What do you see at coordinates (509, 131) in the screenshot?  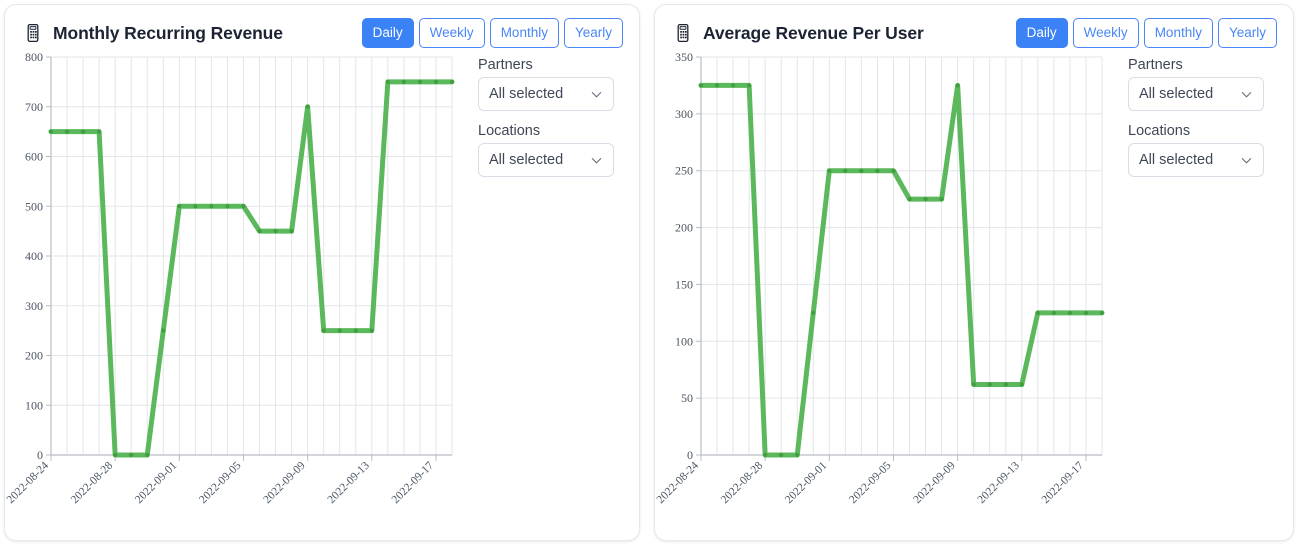 I see `locations-filter-label: Locations` at bounding box center [509, 131].